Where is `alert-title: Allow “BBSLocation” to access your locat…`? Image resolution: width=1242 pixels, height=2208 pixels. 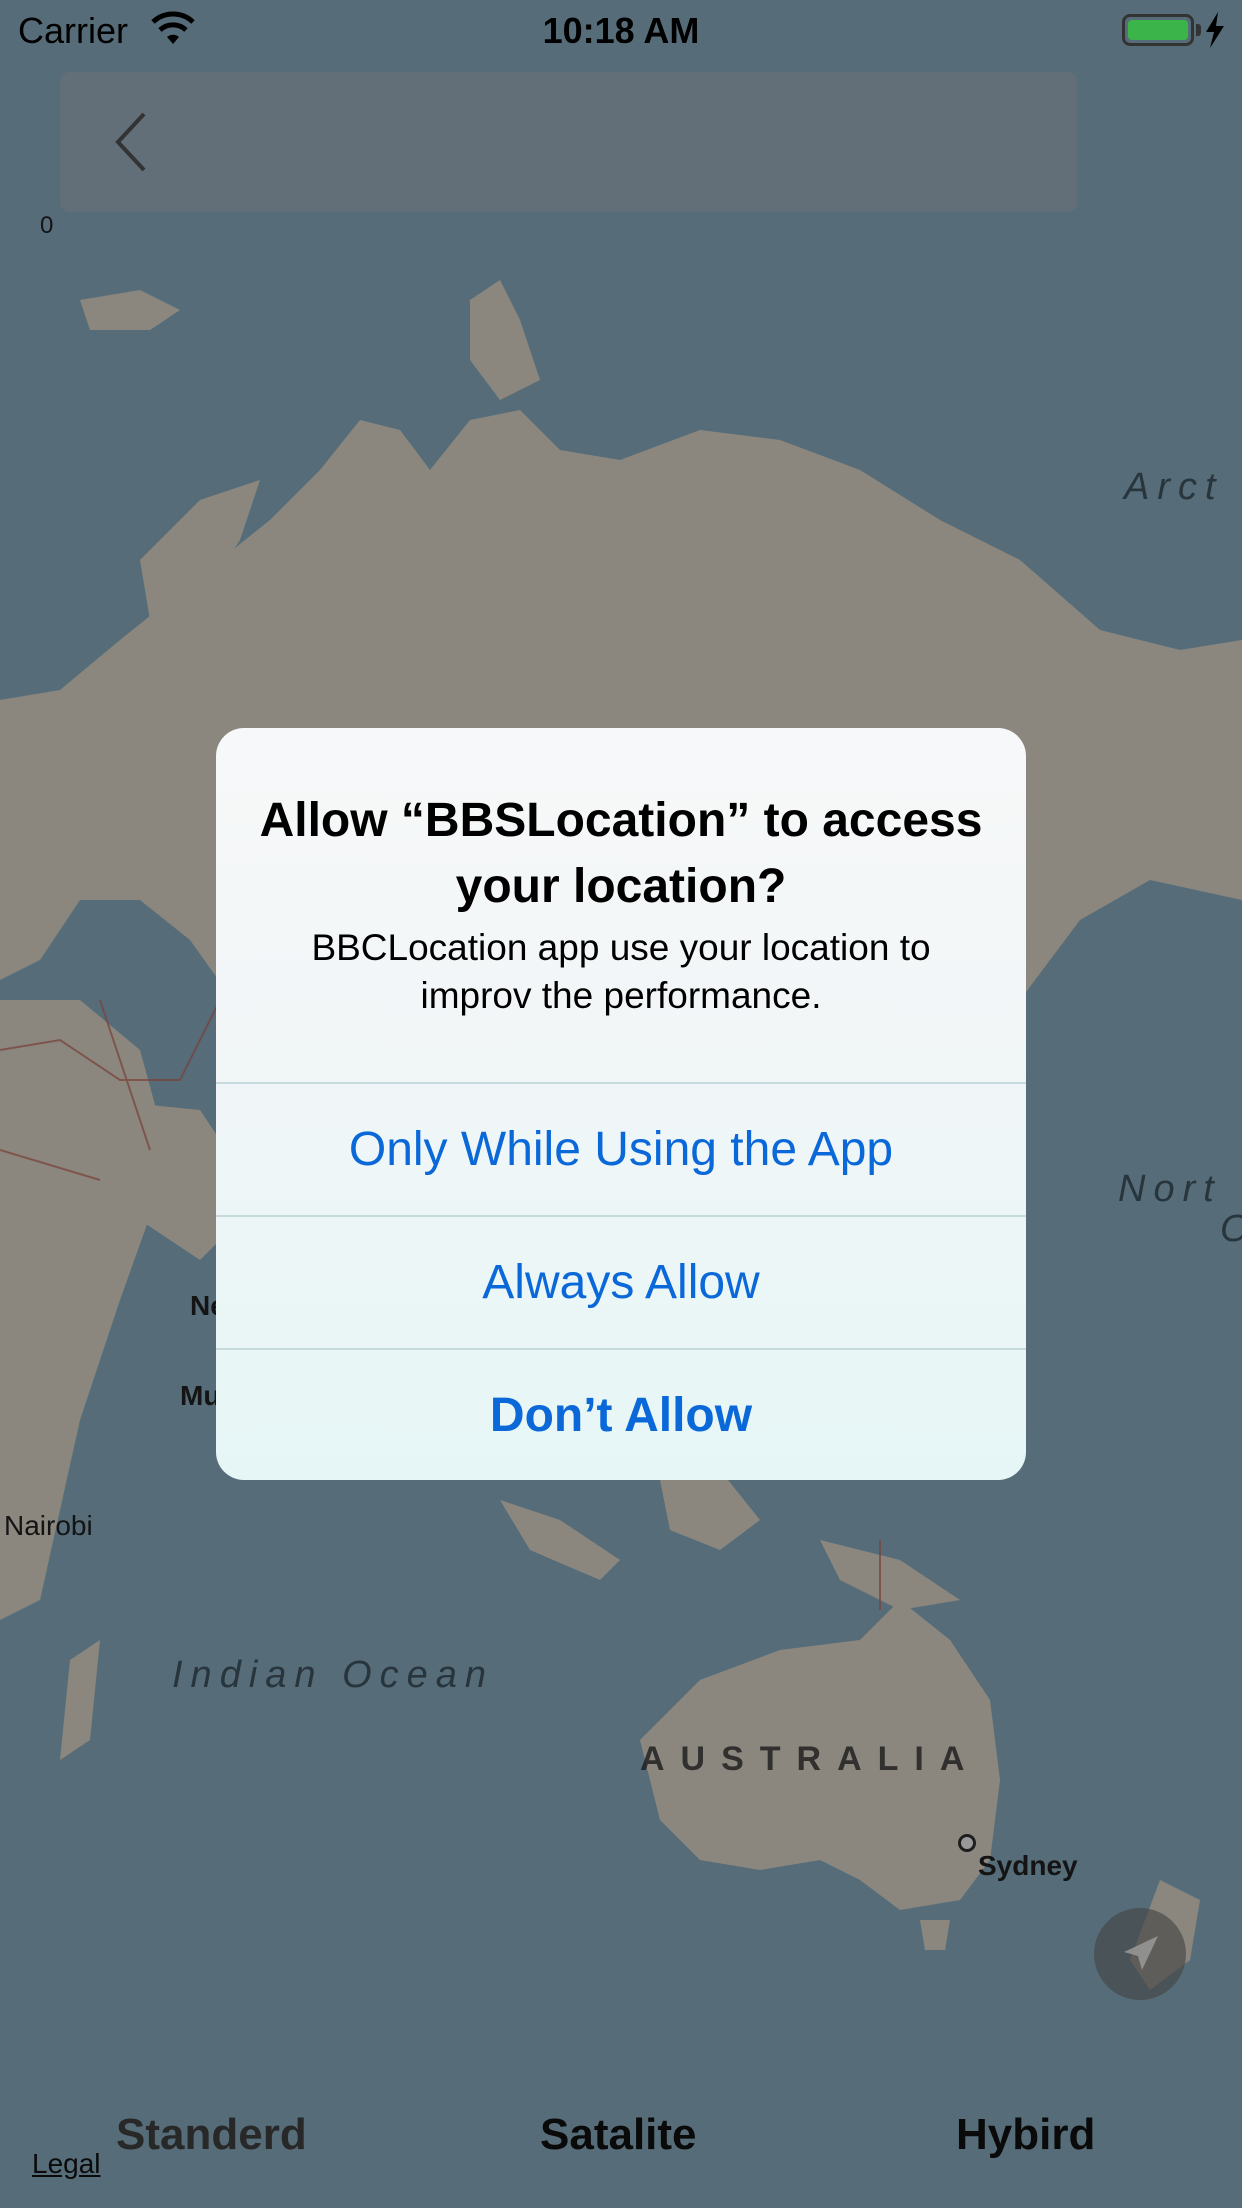 alert-title: Allow “BBSLocation” to access your locat… is located at coordinates (621, 853).